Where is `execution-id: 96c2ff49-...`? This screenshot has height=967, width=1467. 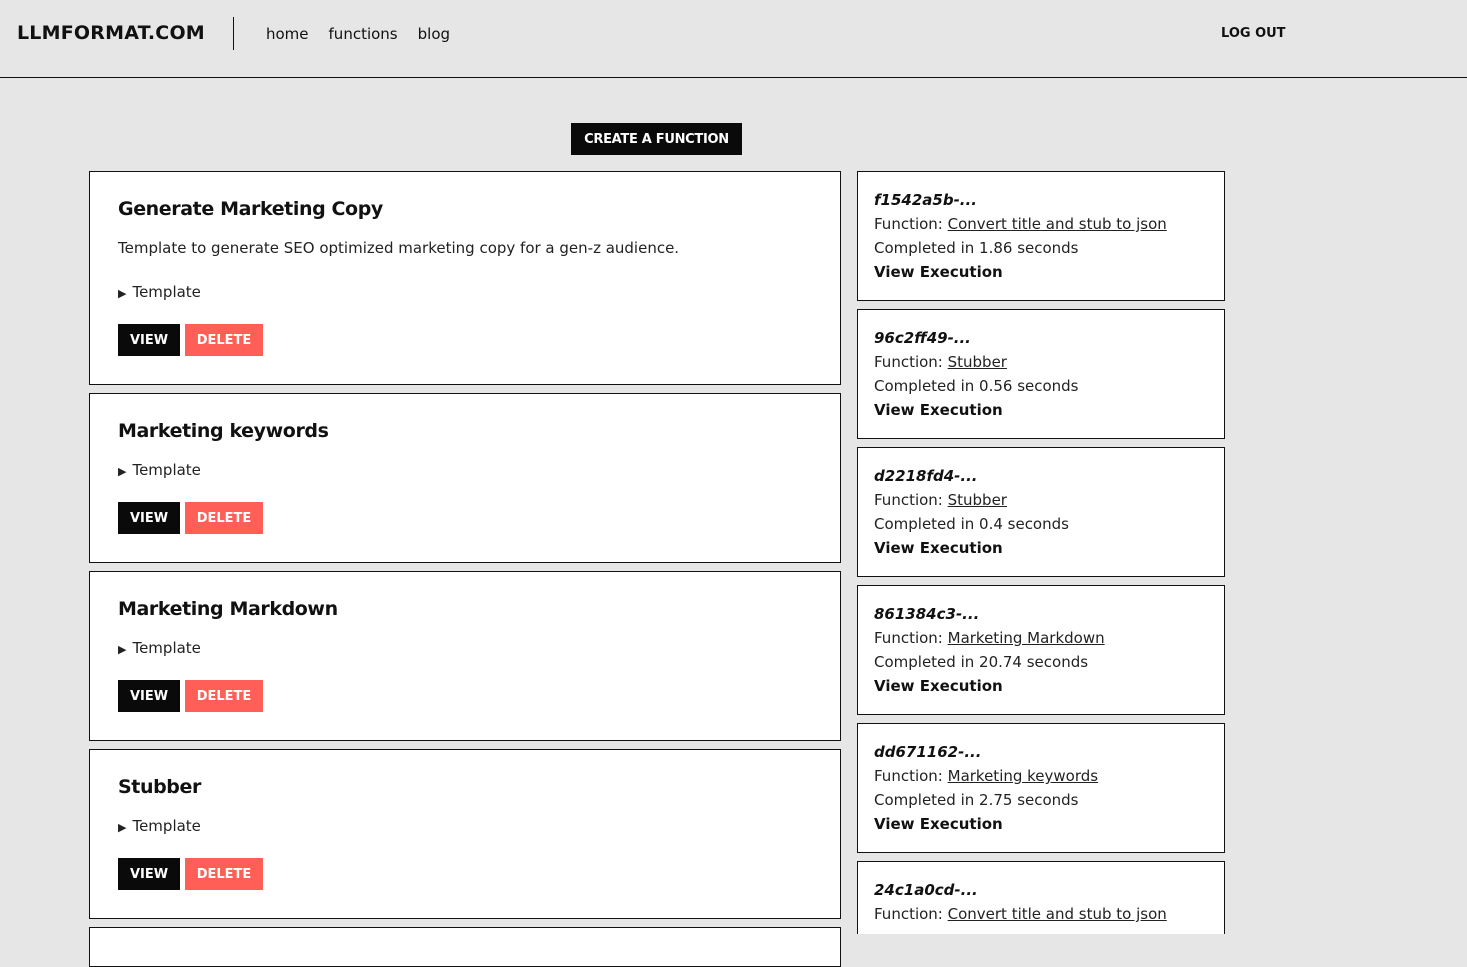 execution-id: 96c2ff49-... is located at coordinates (922, 338).